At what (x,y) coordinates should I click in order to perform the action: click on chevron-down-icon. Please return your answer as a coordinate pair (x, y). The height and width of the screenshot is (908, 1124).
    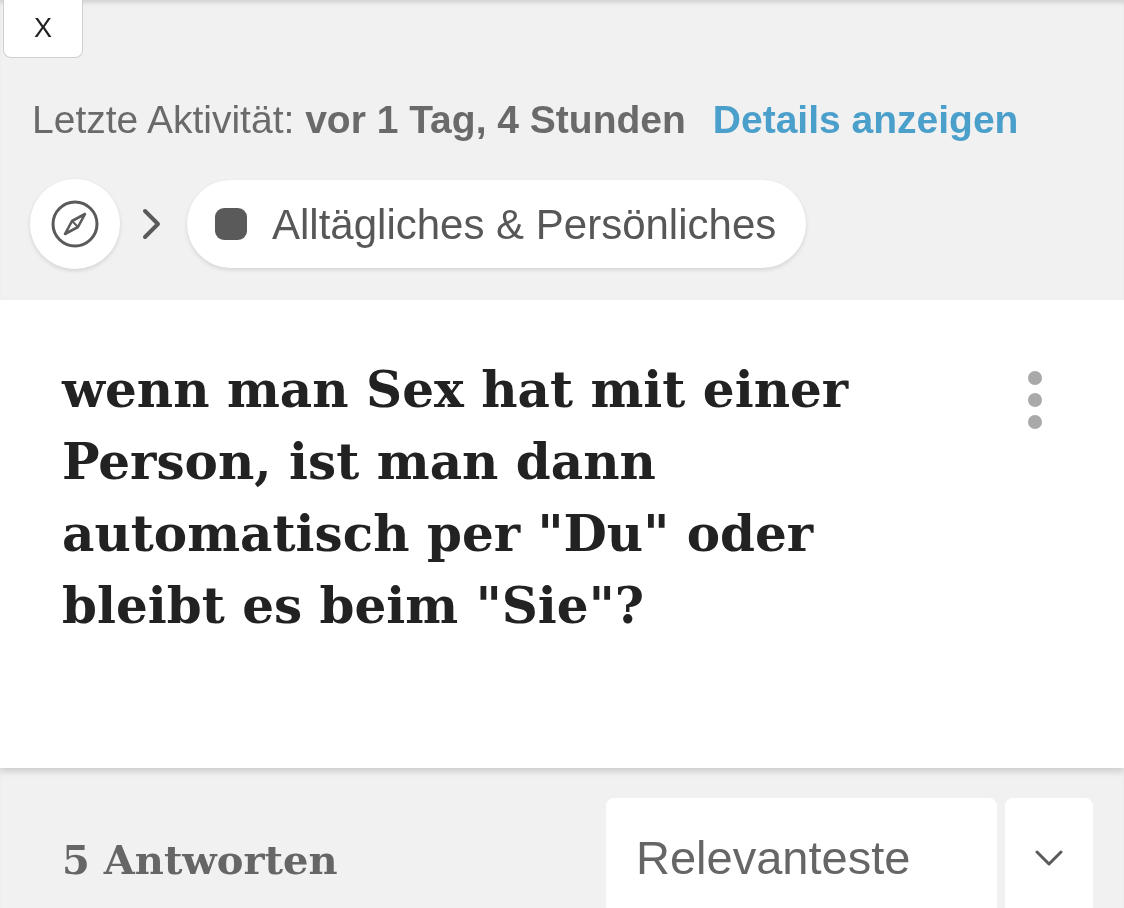
    Looking at the image, I should click on (1049, 858).